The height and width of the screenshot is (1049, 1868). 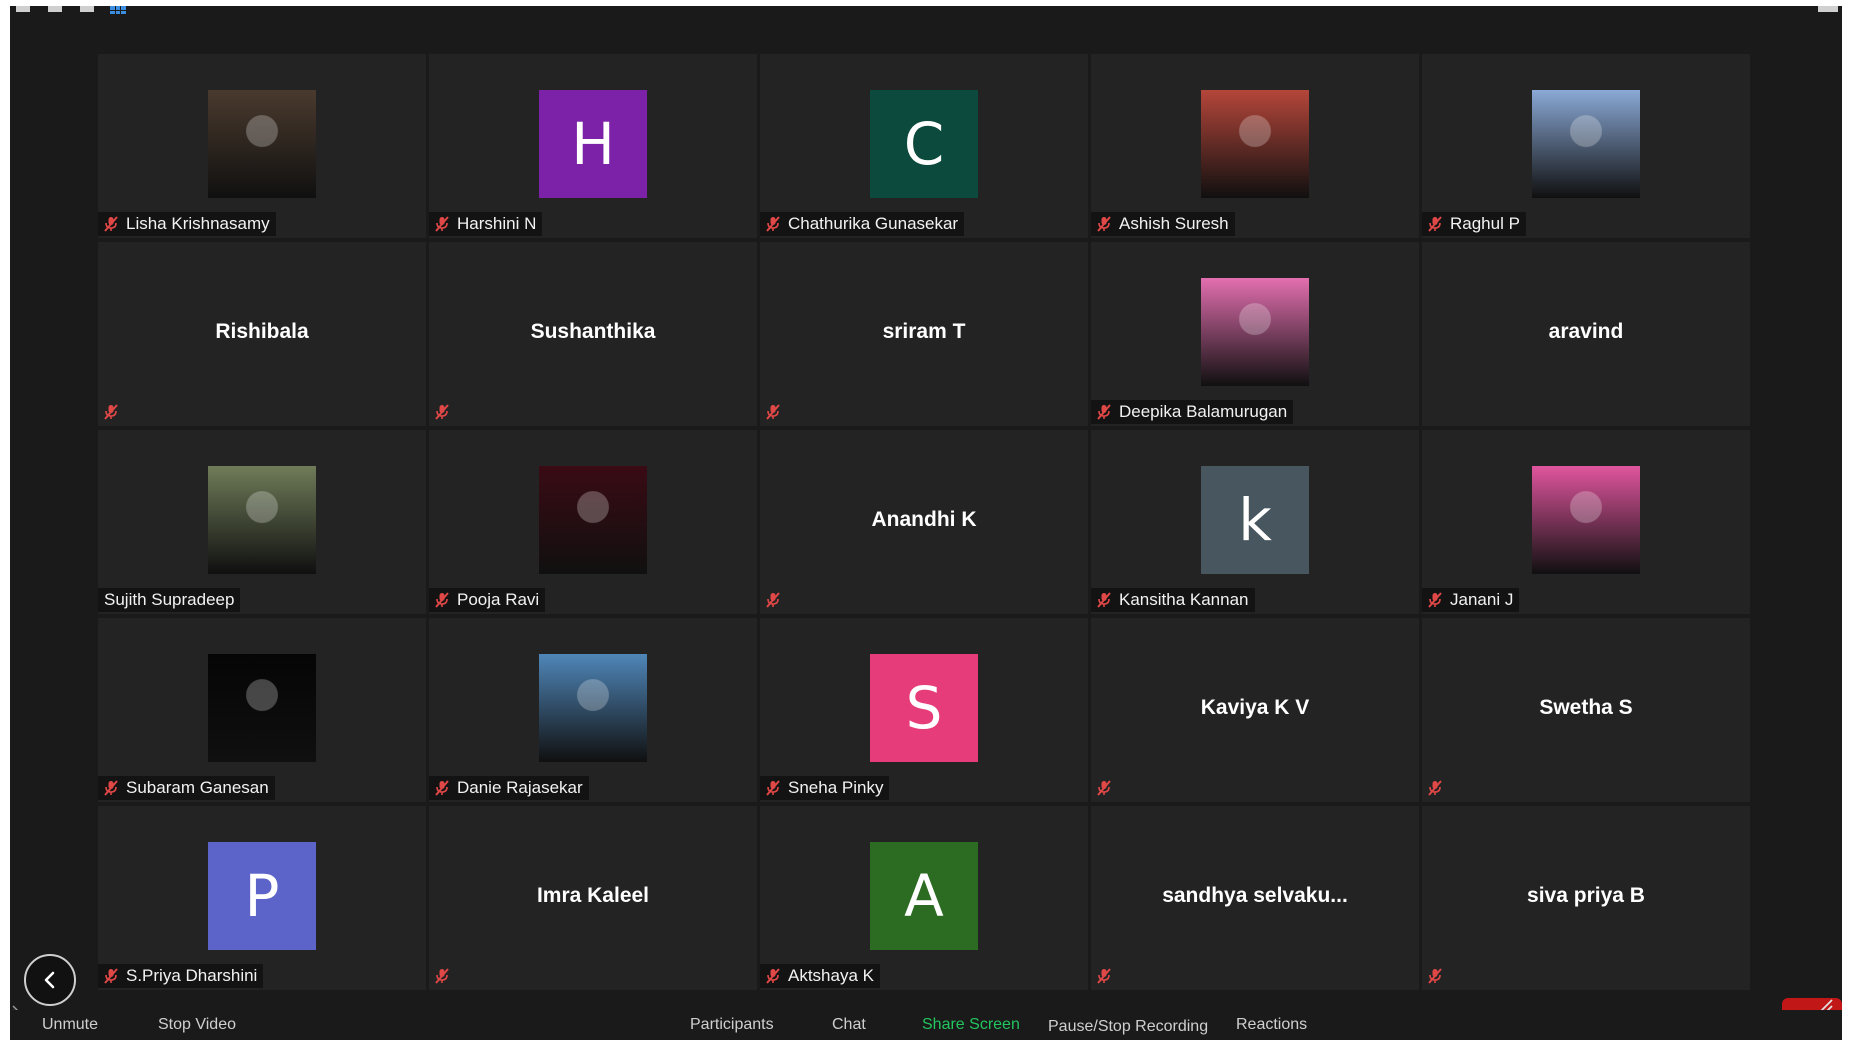 I want to click on recording-button: Pause/Stop Recording, so click(x=1128, y=1027).